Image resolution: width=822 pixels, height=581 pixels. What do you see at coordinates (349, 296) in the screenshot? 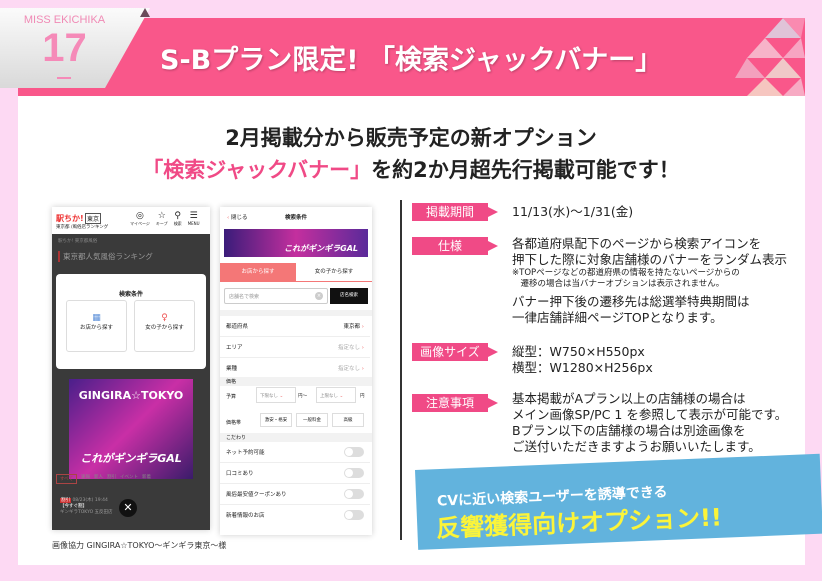
I see `shop-search-button: 店名検索` at bounding box center [349, 296].